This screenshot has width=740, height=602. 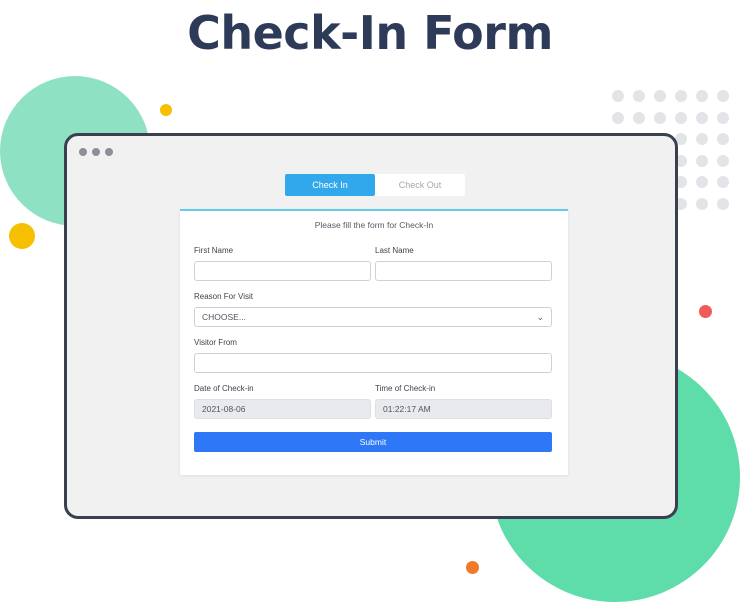 I want to click on form-heading: Please fill the form for Check-In, so click(x=374, y=225).